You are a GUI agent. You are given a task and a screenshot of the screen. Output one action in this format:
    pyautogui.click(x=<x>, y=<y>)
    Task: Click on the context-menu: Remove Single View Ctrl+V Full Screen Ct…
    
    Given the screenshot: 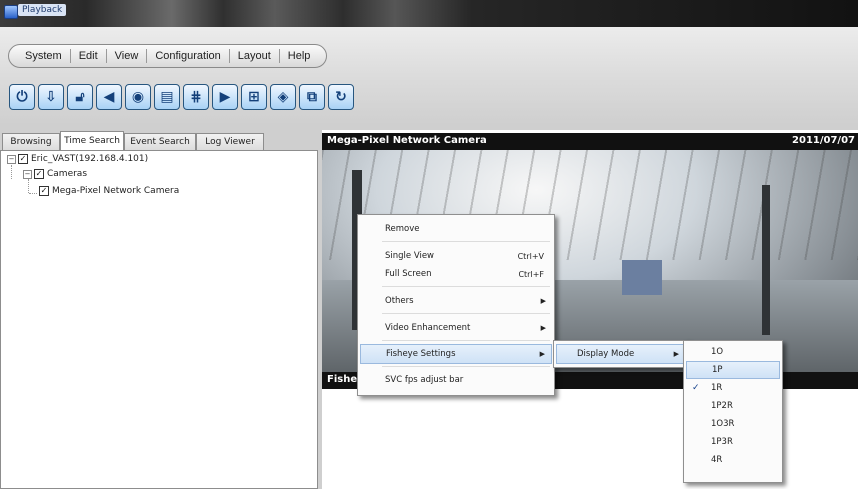 What is the action you would take?
    pyautogui.click(x=456, y=305)
    